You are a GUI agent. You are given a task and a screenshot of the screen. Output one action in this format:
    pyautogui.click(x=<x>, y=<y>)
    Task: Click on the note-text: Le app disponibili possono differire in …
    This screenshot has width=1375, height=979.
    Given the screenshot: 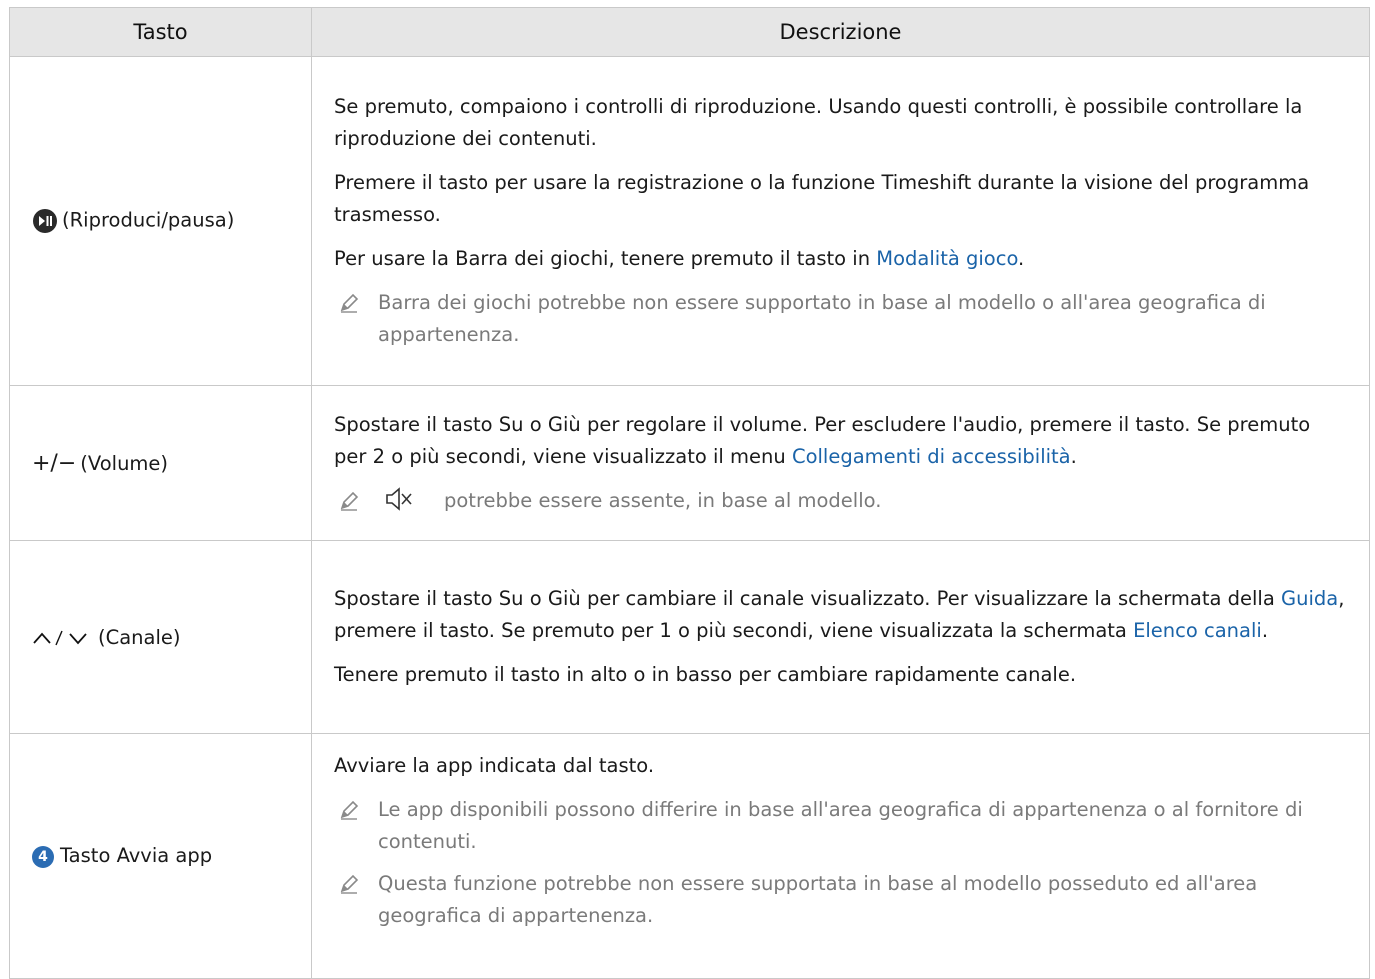 What is the action you would take?
    pyautogui.click(x=840, y=825)
    